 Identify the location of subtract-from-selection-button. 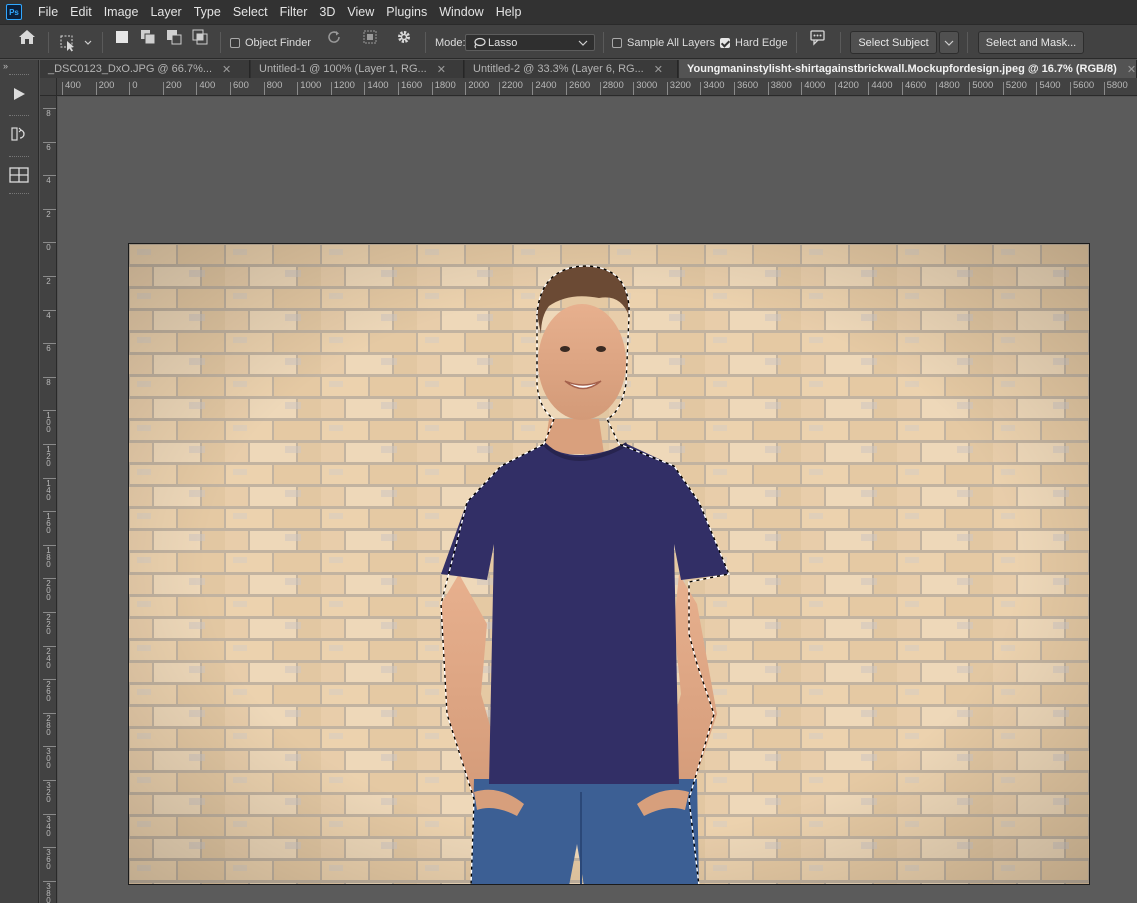
(174, 37).